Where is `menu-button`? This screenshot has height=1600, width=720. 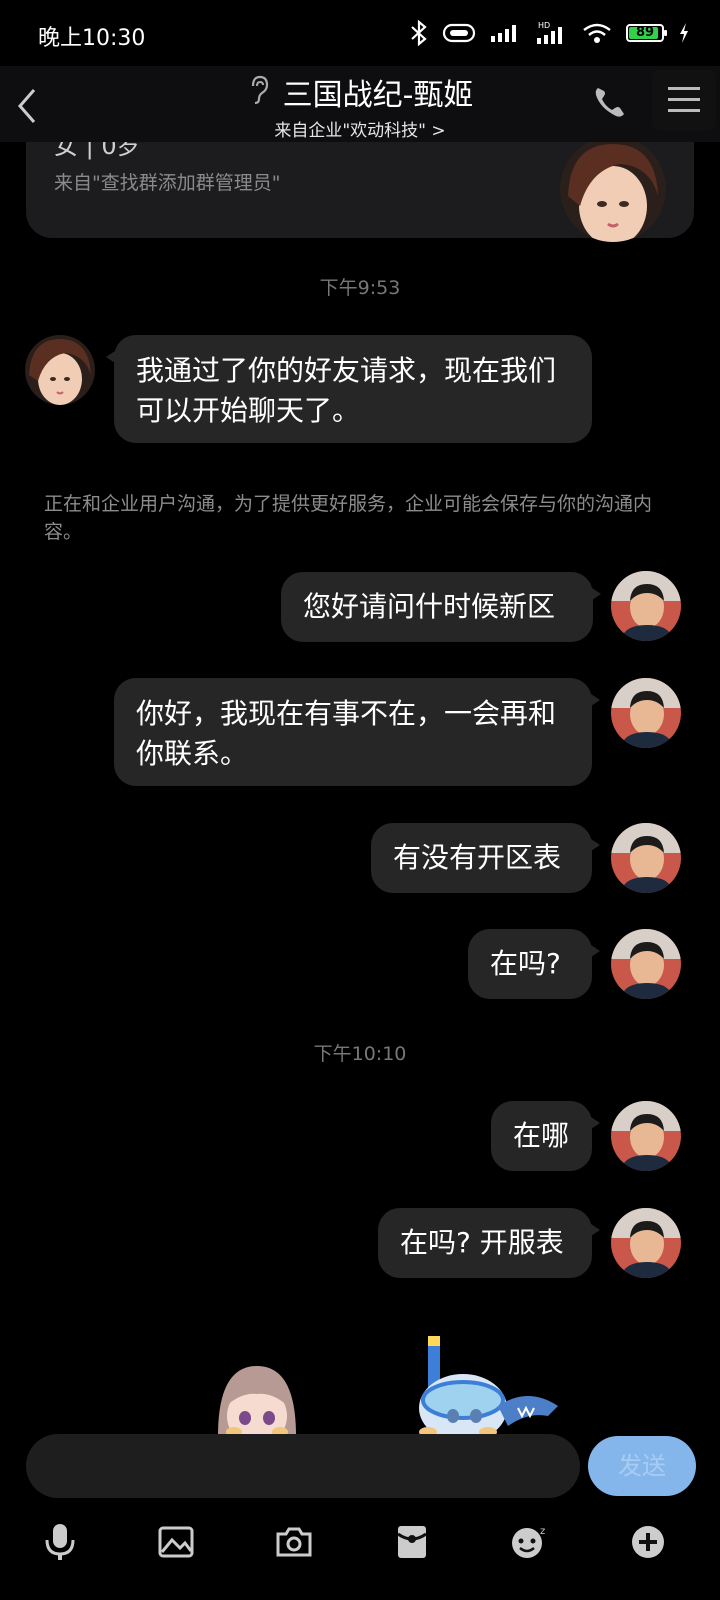
menu-button is located at coordinates (684, 100).